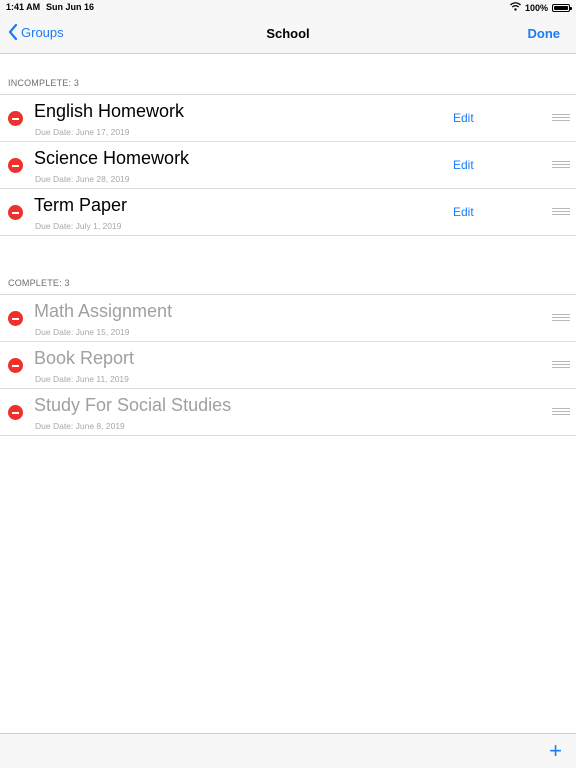 This screenshot has height=768, width=576. Describe the element at coordinates (70, 7) in the screenshot. I see `status-date: Sun Jun 16` at that location.